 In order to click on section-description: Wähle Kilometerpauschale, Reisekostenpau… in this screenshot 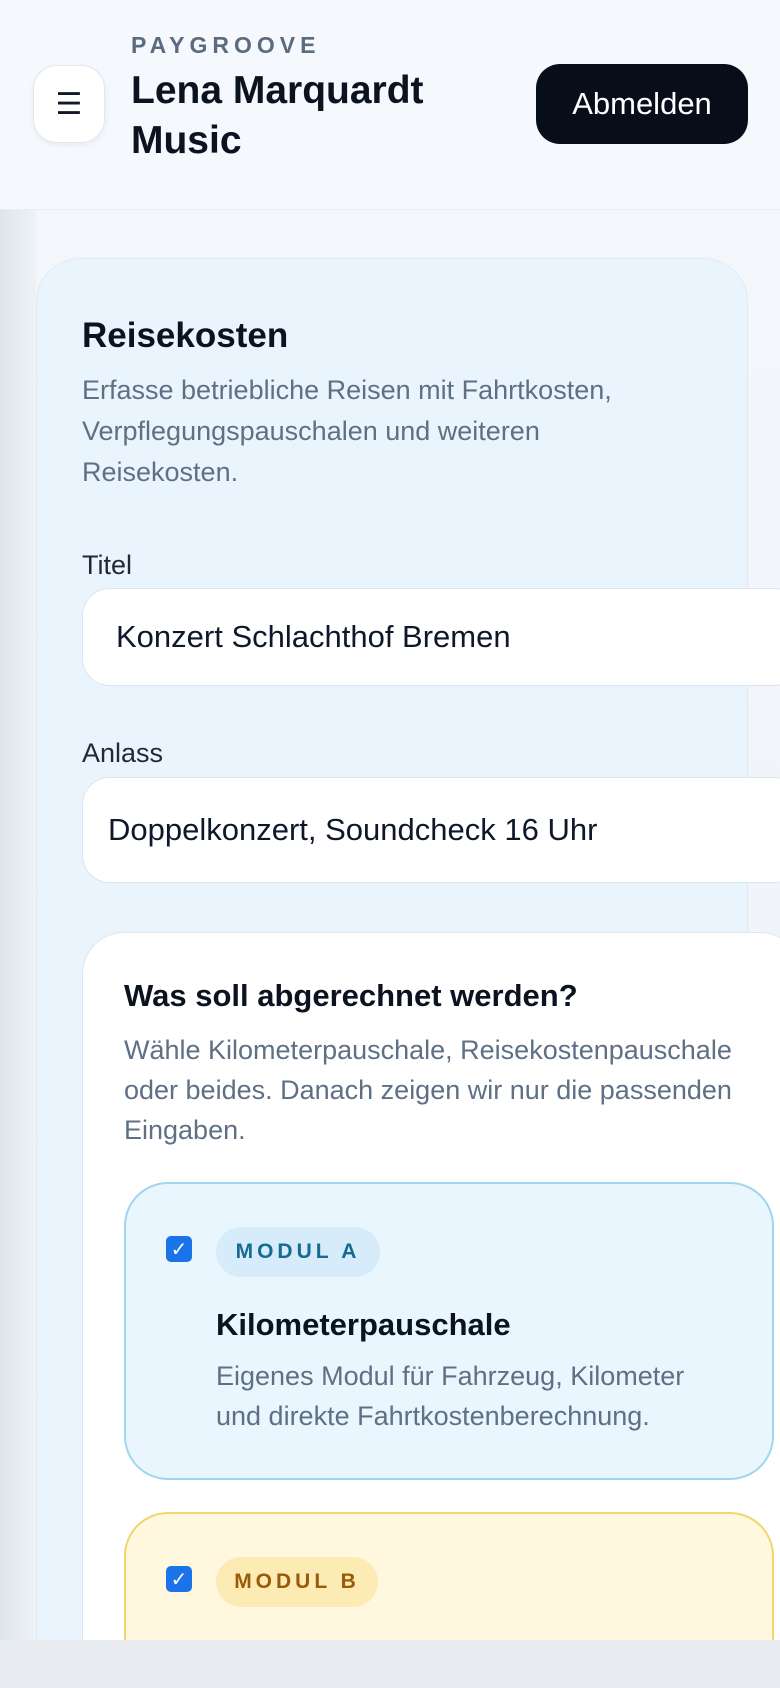, I will do `click(428, 1090)`.